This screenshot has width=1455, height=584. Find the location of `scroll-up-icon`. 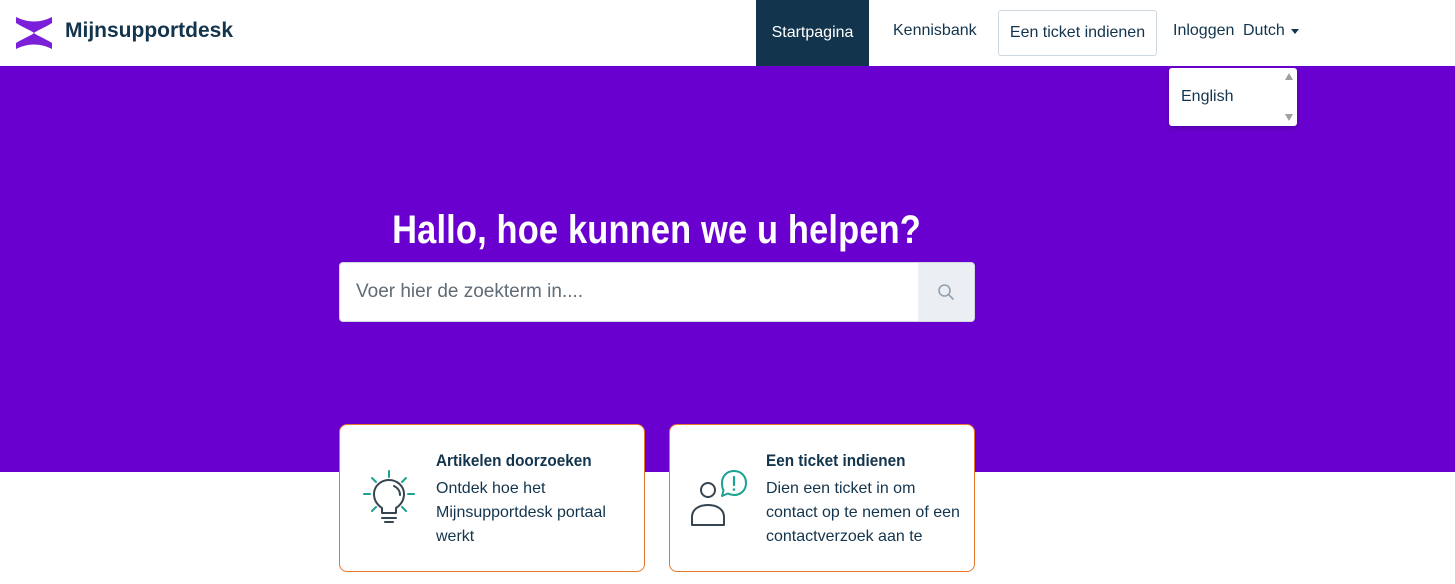

scroll-up-icon is located at coordinates (1289, 76).